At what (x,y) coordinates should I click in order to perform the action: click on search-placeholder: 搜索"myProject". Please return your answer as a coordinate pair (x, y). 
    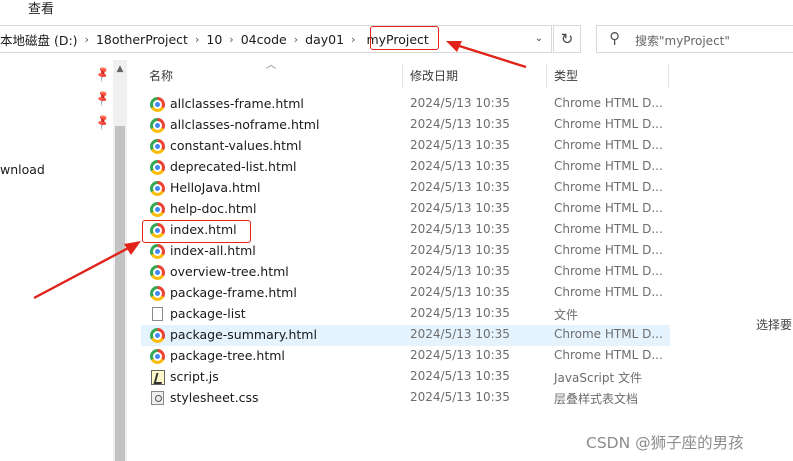
    Looking at the image, I should click on (682, 41).